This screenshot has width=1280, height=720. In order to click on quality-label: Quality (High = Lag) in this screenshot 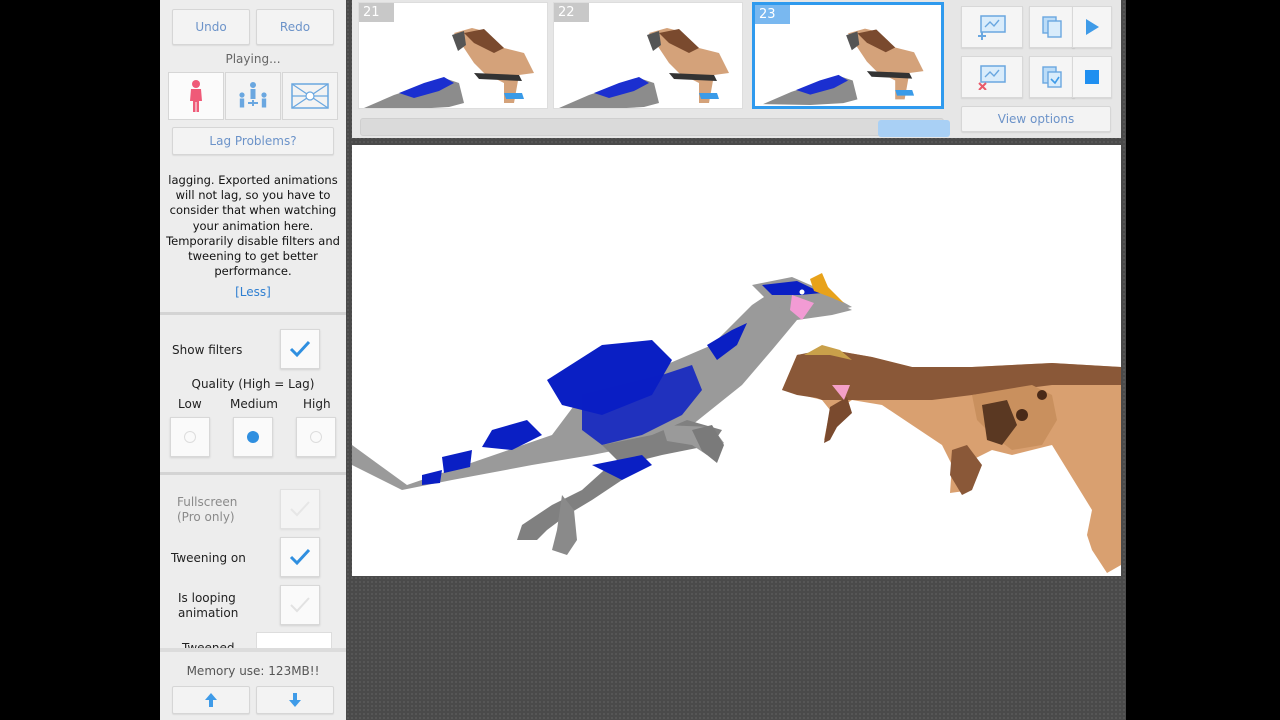, I will do `click(253, 384)`.